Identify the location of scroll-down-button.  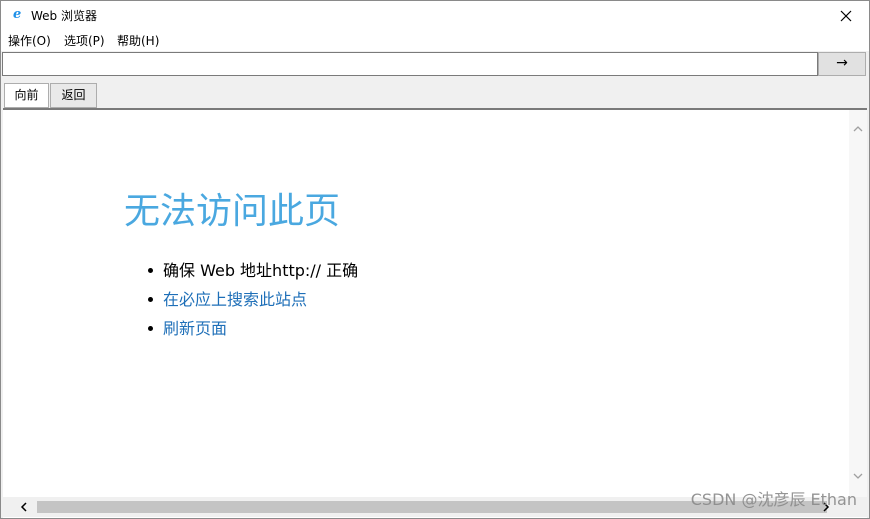
(858, 476).